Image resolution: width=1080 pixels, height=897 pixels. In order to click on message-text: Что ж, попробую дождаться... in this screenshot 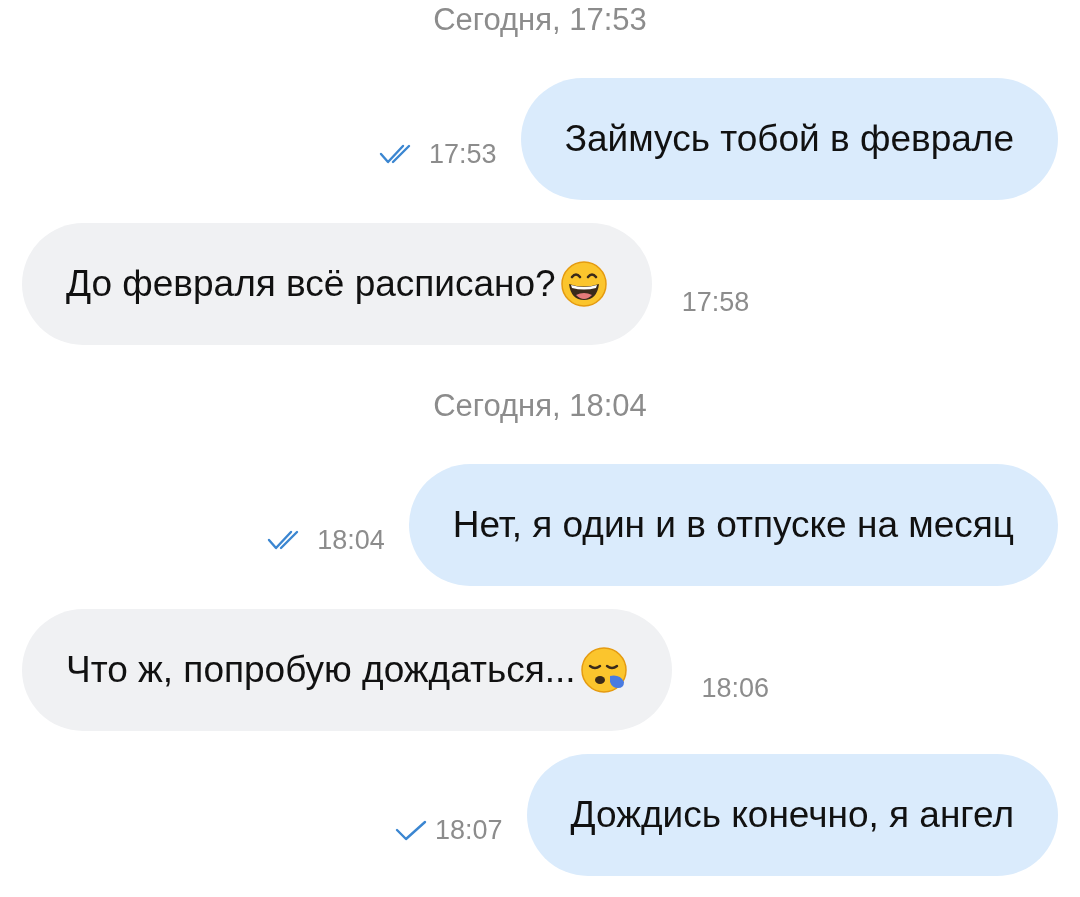, I will do `click(321, 670)`.